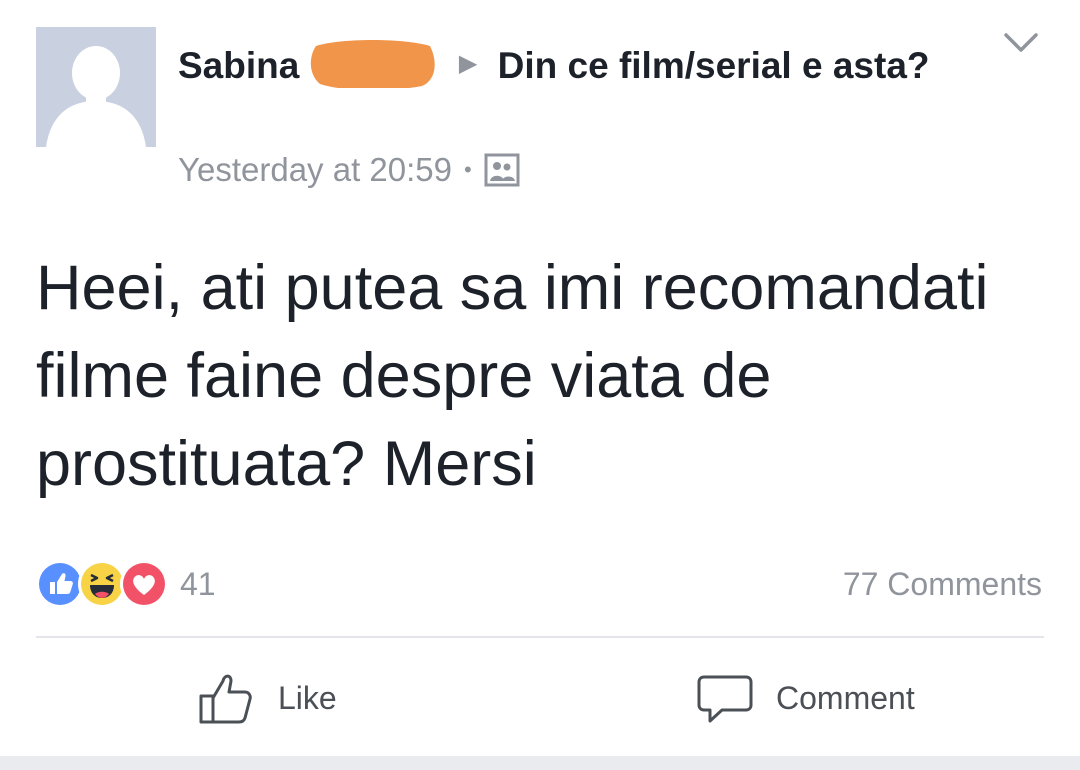 The width and height of the screenshot is (1080, 770). What do you see at coordinates (845, 697) in the screenshot?
I see `comment-label: Comment` at bounding box center [845, 697].